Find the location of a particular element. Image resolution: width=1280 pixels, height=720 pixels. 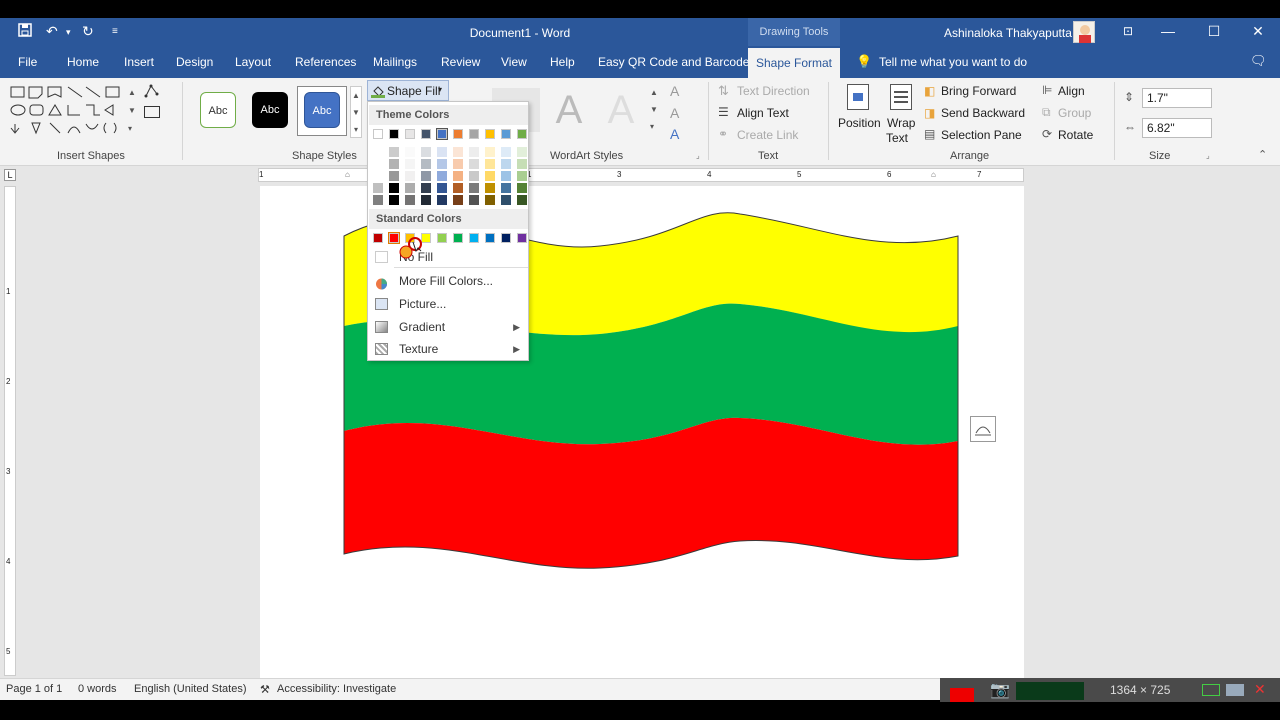

tab-help: Help is located at coordinates (562, 62).